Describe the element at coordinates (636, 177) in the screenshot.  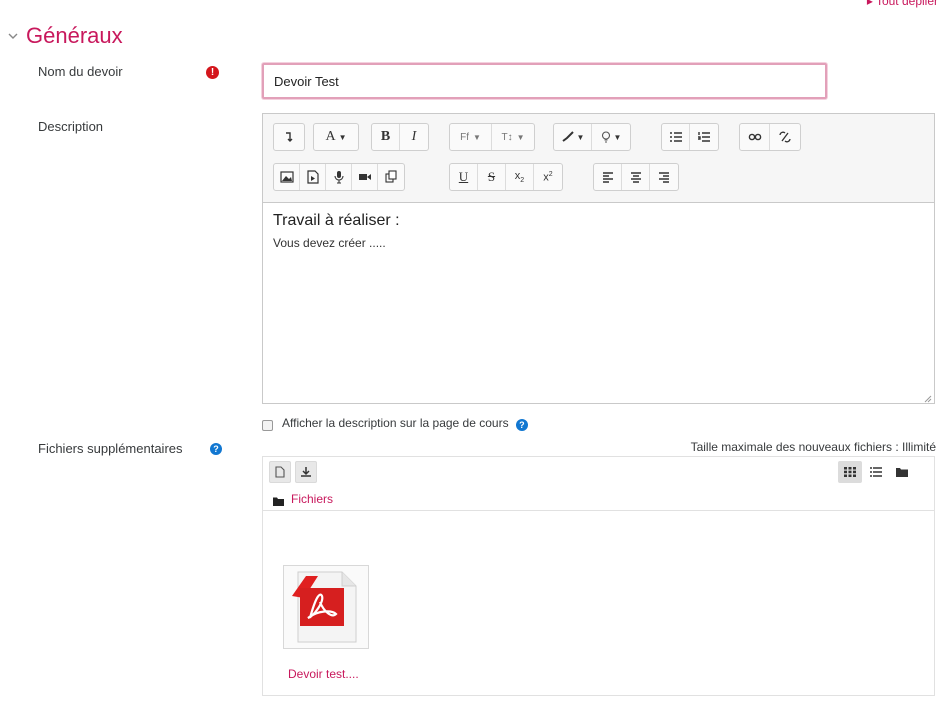
I see `align-center-icon` at that location.